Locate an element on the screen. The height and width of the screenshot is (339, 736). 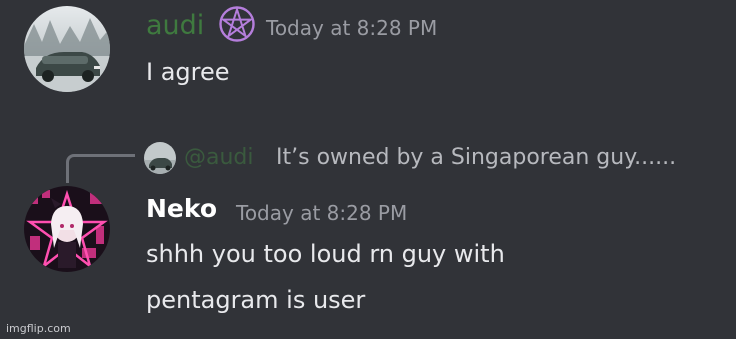
avatar-audi is located at coordinates (67, 49).